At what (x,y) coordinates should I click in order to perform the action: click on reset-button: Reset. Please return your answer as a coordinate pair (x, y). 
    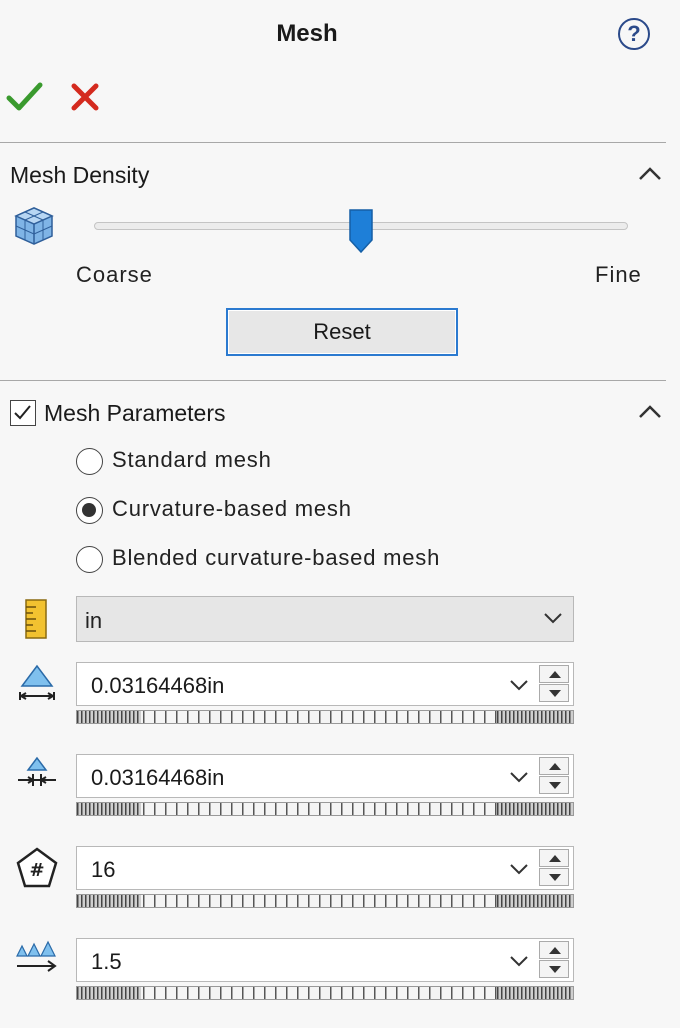
    Looking at the image, I should click on (342, 332).